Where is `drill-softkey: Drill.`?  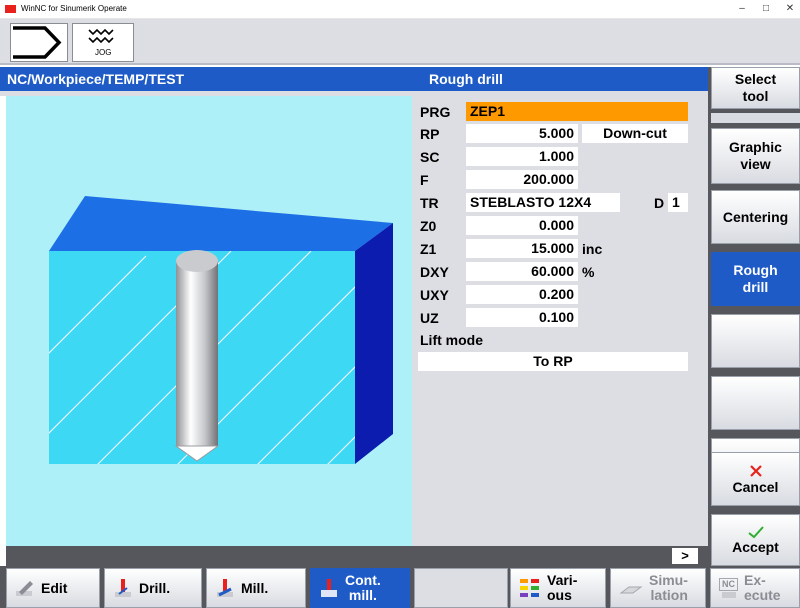
drill-softkey: Drill. is located at coordinates (153, 588).